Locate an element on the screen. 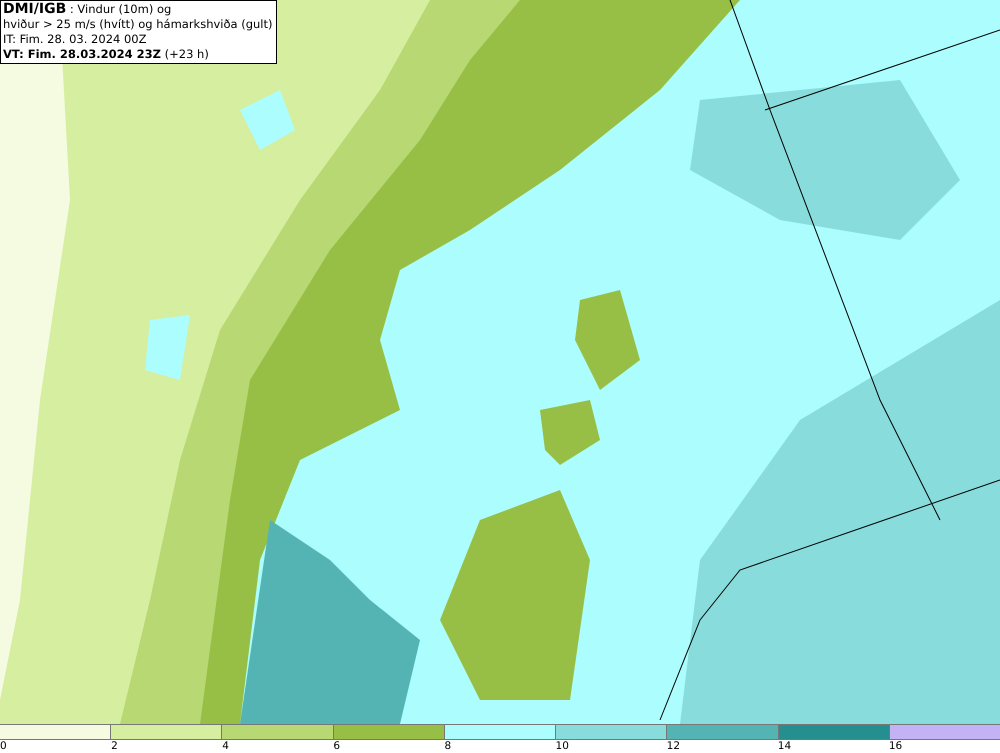  legend-label: 2 is located at coordinates (114, 746).